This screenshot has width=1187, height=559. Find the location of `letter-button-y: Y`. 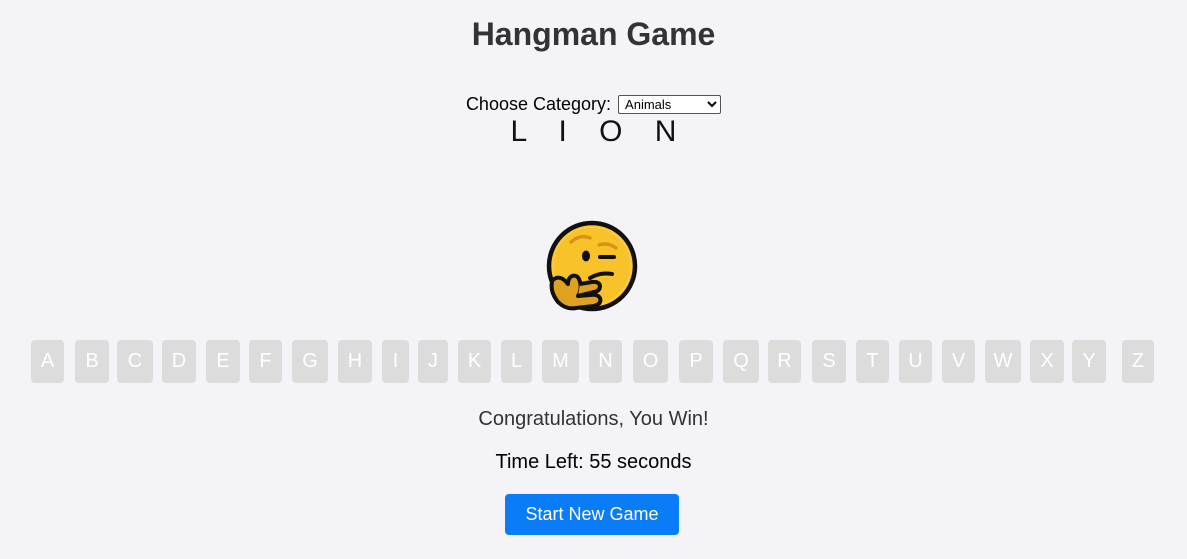

letter-button-y: Y is located at coordinates (1089, 361).